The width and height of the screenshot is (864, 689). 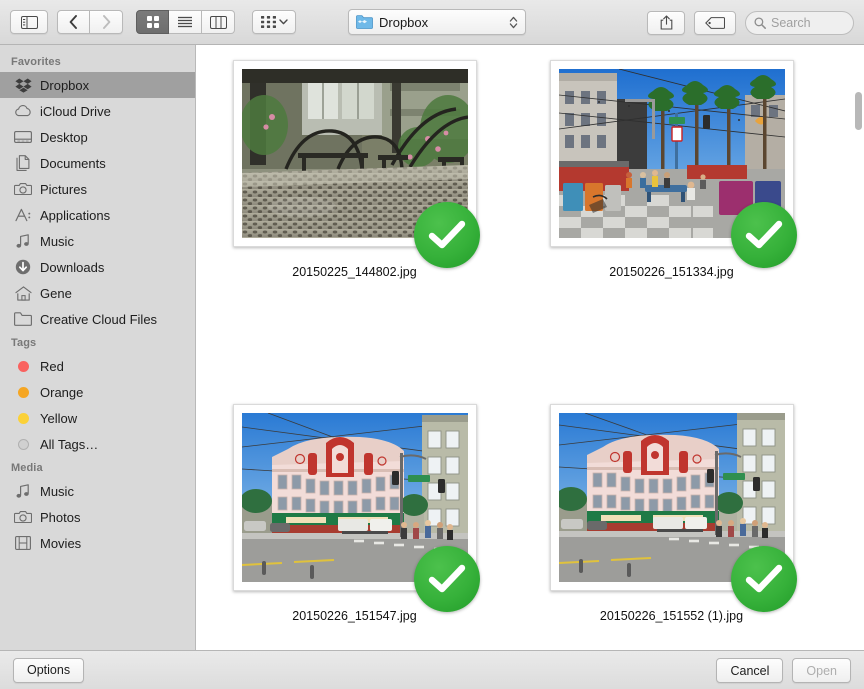 I want to click on open-button: Open, so click(x=821, y=670).